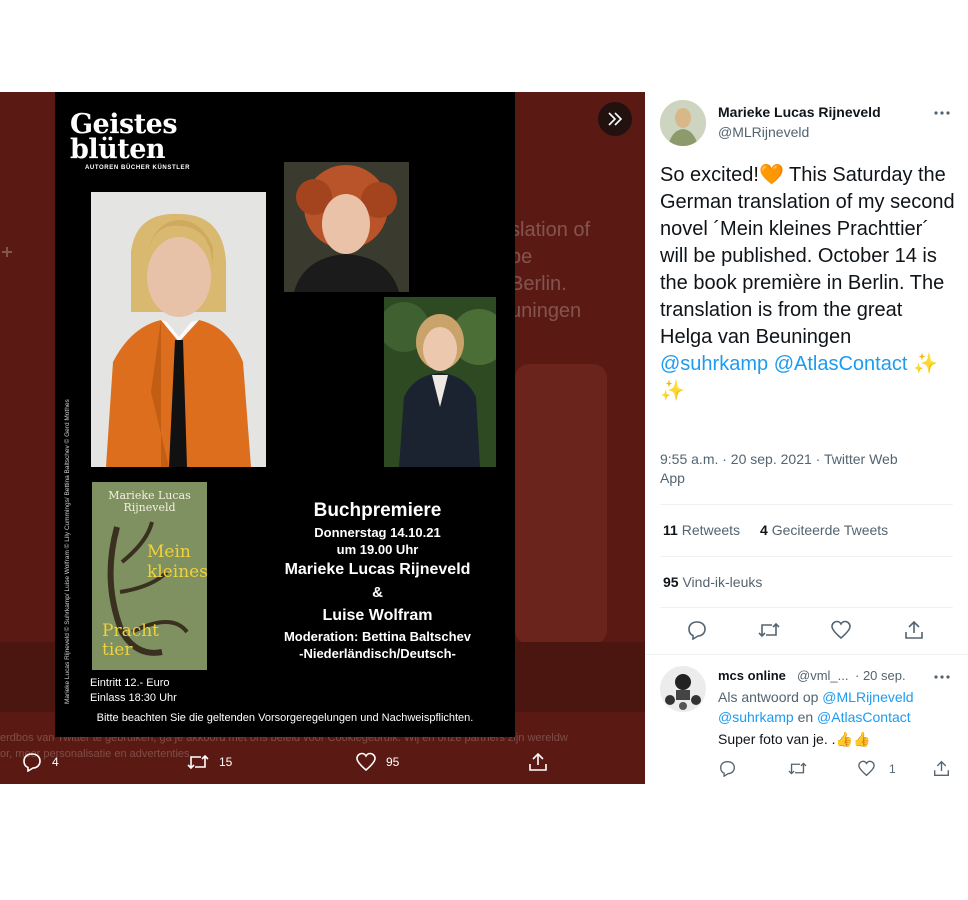  Describe the element at coordinates (683, 123) in the screenshot. I see `avatar` at that location.